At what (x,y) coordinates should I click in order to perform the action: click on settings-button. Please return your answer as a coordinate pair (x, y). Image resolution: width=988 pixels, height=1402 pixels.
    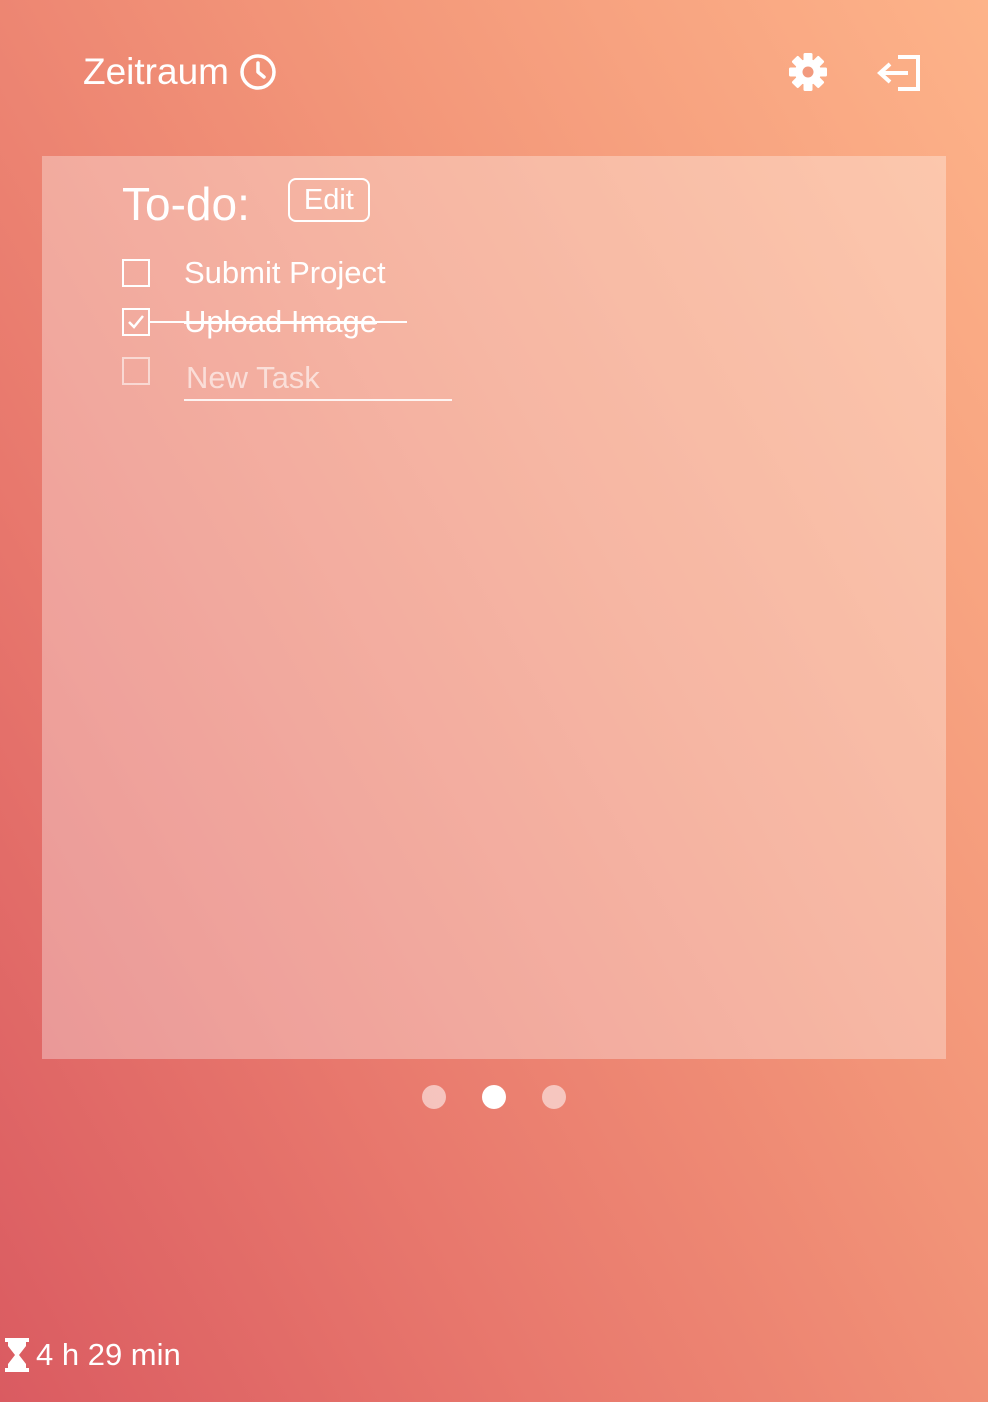
    Looking at the image, I should click on (808, 72).